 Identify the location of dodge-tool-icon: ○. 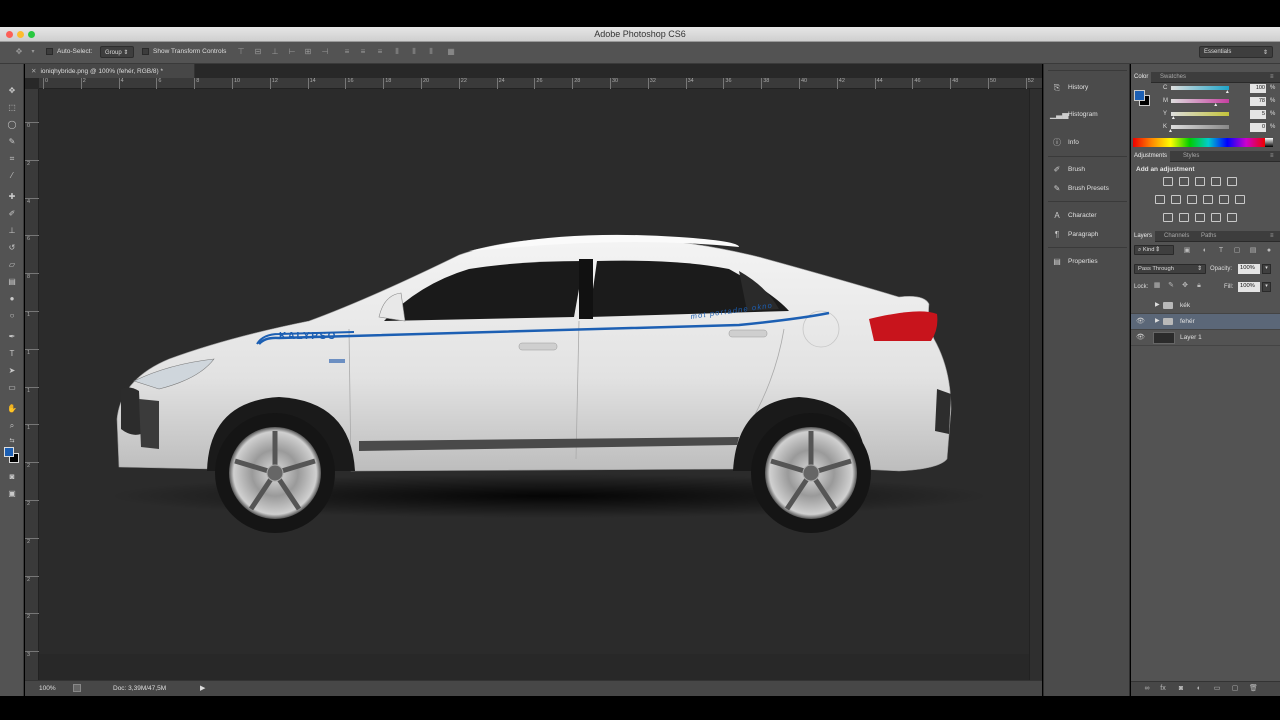
(12, 316).